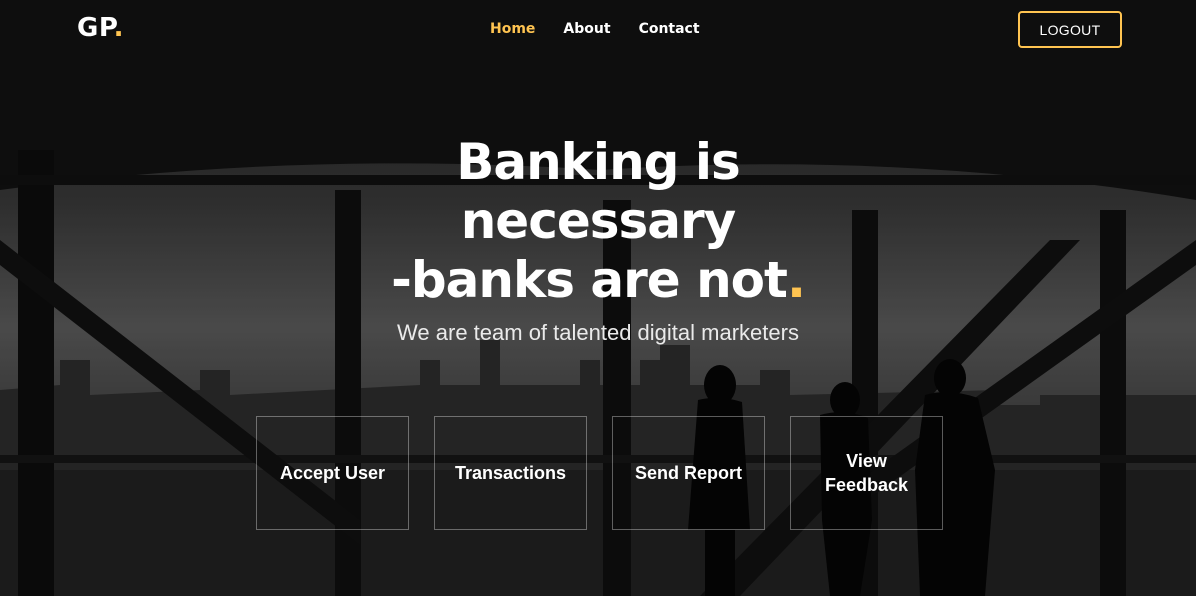 This screenshot has width=1196, height=596. I want to click on transactions-button: Transactions, so click(510, 473).